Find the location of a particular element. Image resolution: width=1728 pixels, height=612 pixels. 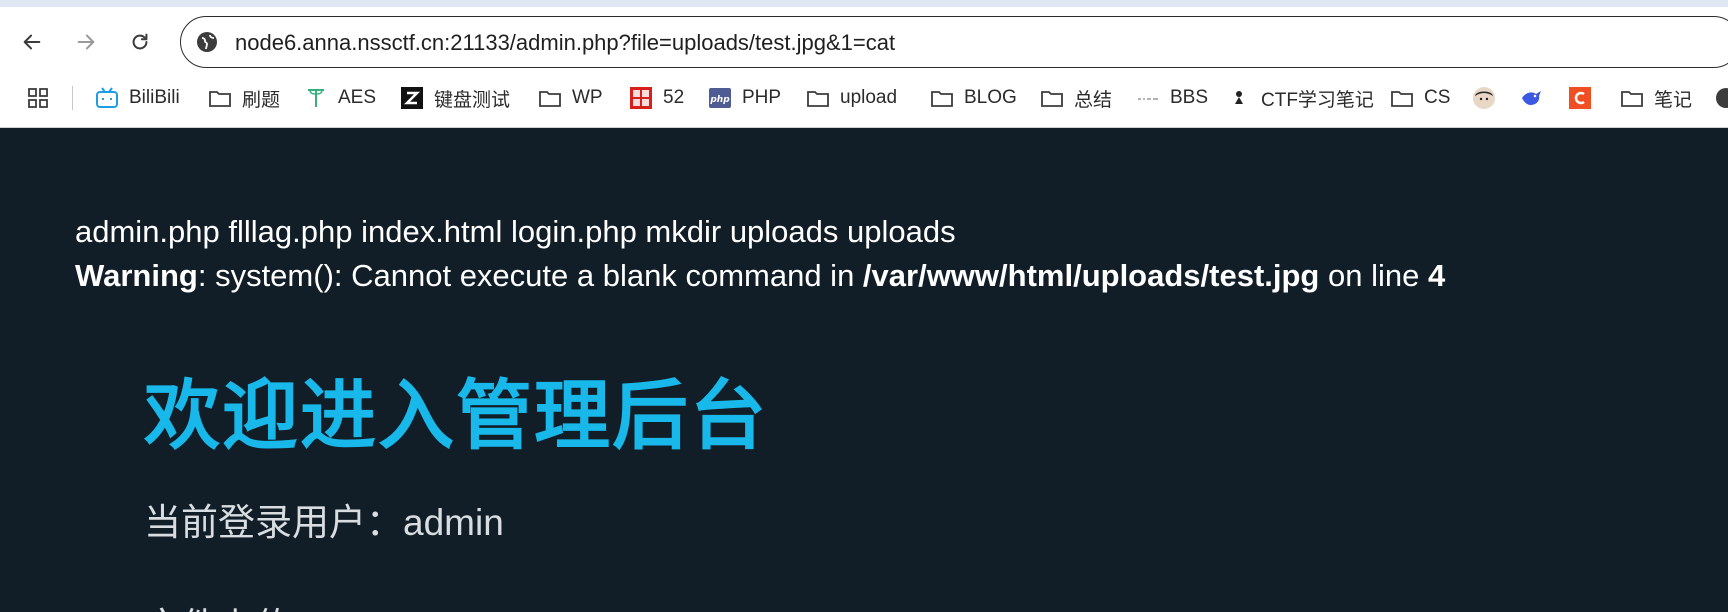

bookmark-zongjie: 总结 is located at coordinates (1076, 98).